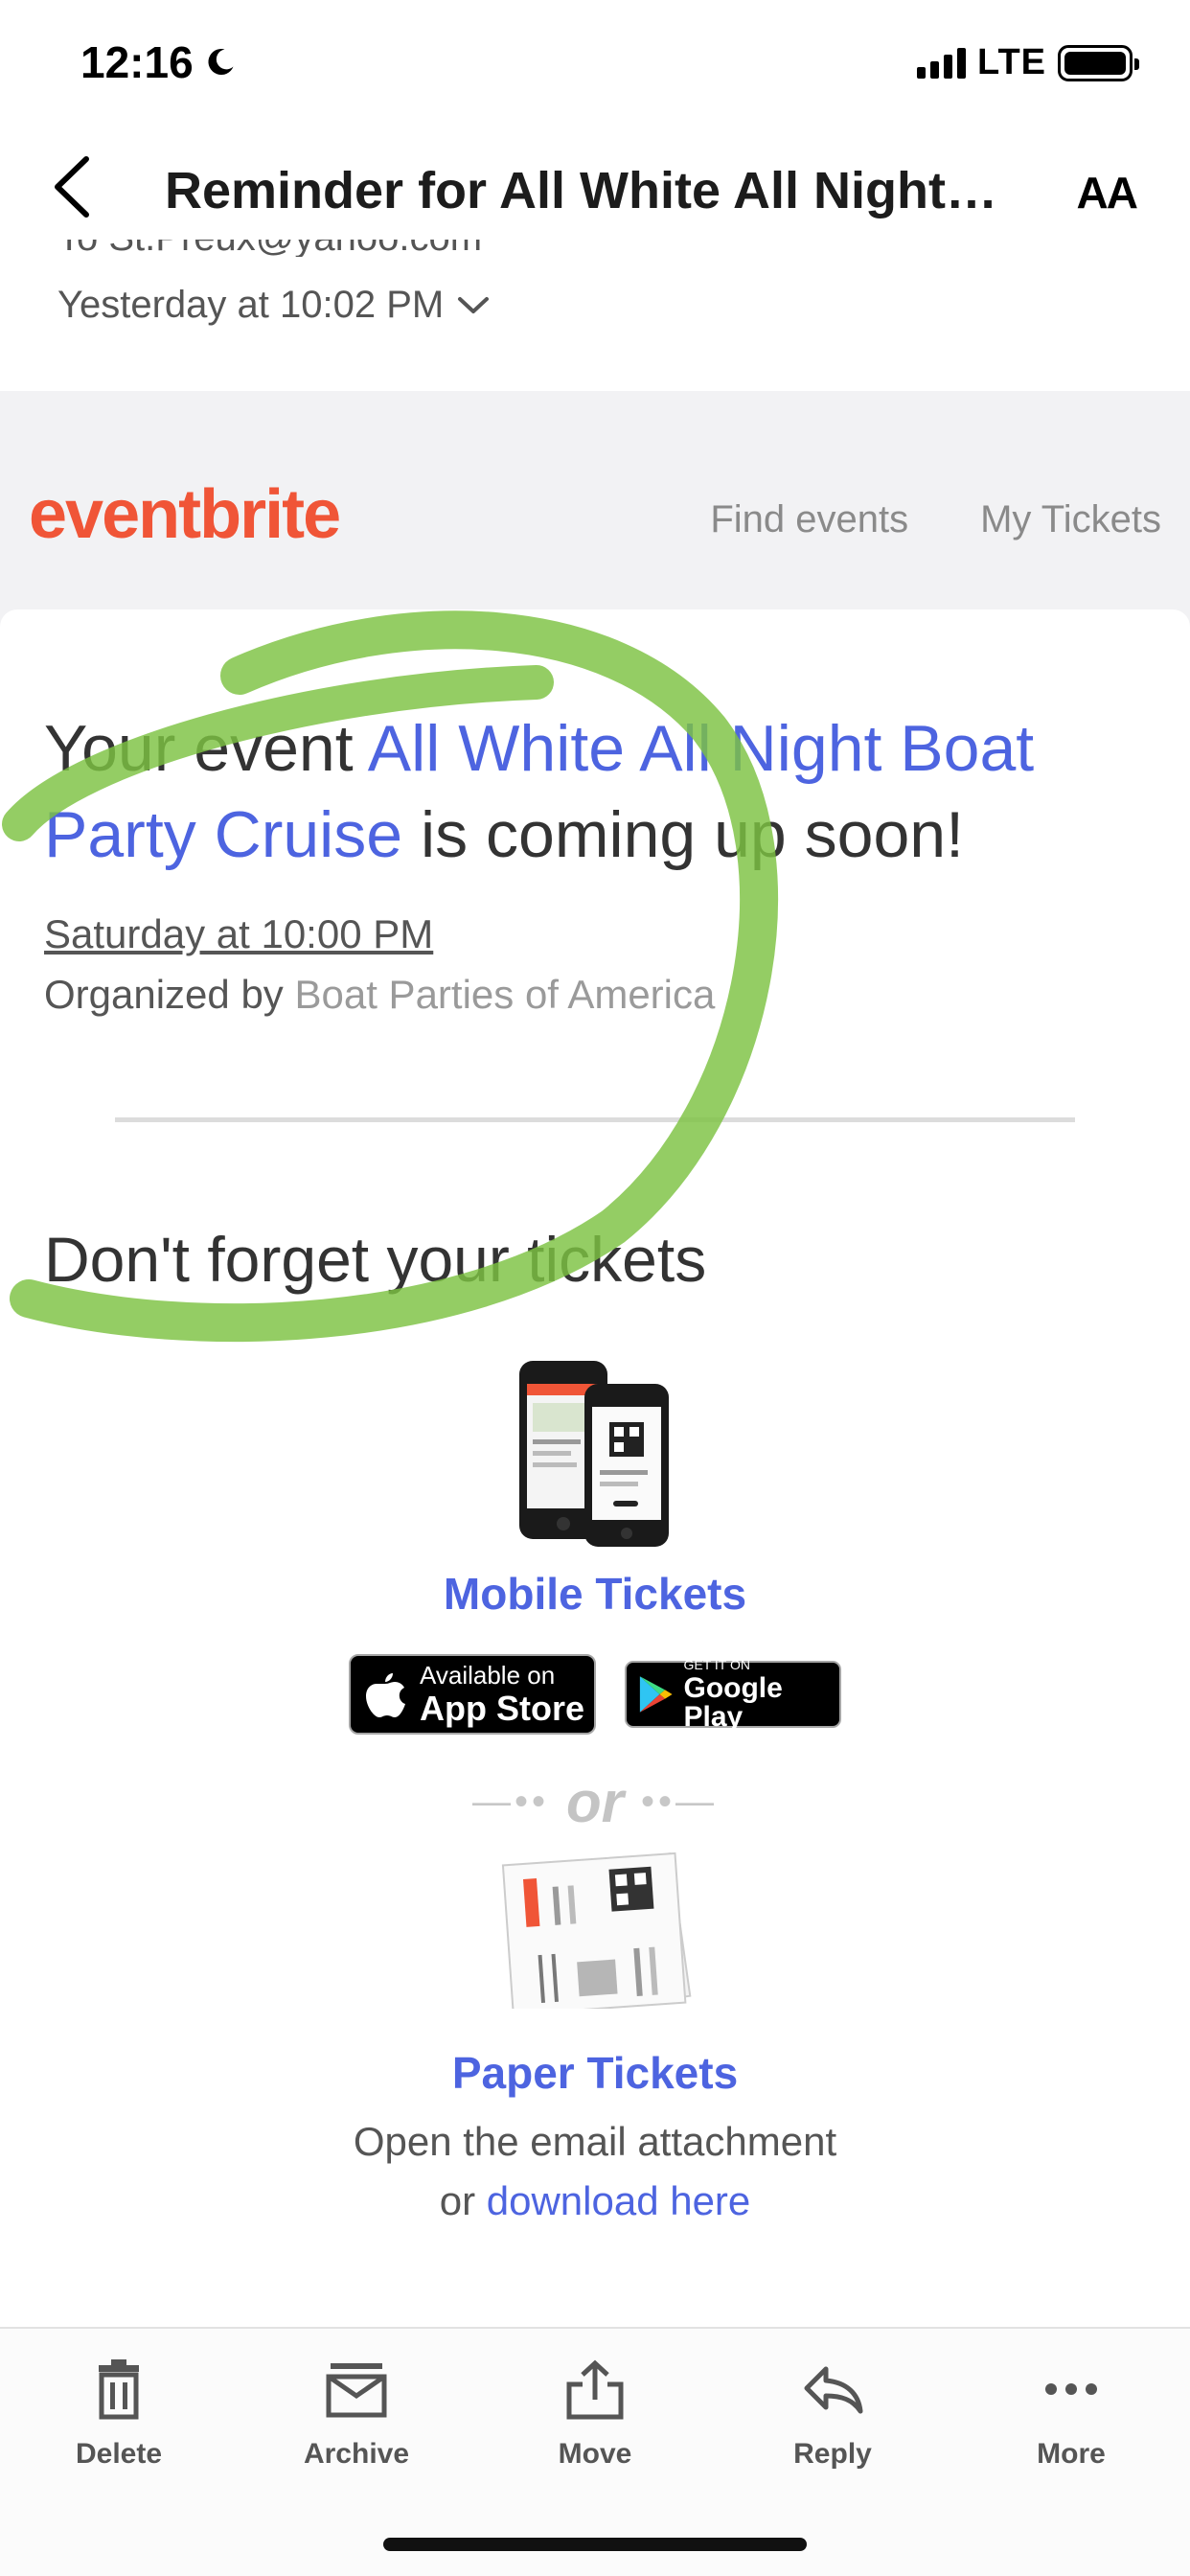  Describe the element at coordinates (595, 501) in the screenshot. I see `eventbrite-header: eventbrite Find events My Tickets` at that location.